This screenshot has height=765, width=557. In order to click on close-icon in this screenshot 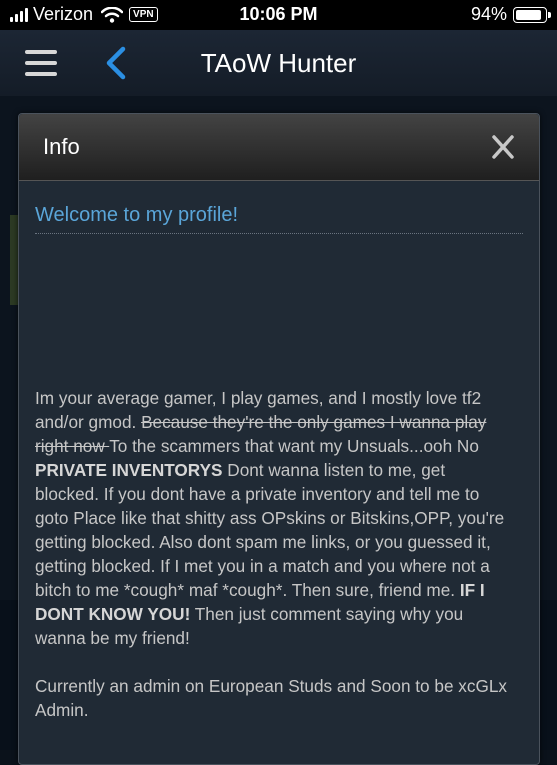, I will do `click(503, 147)`.